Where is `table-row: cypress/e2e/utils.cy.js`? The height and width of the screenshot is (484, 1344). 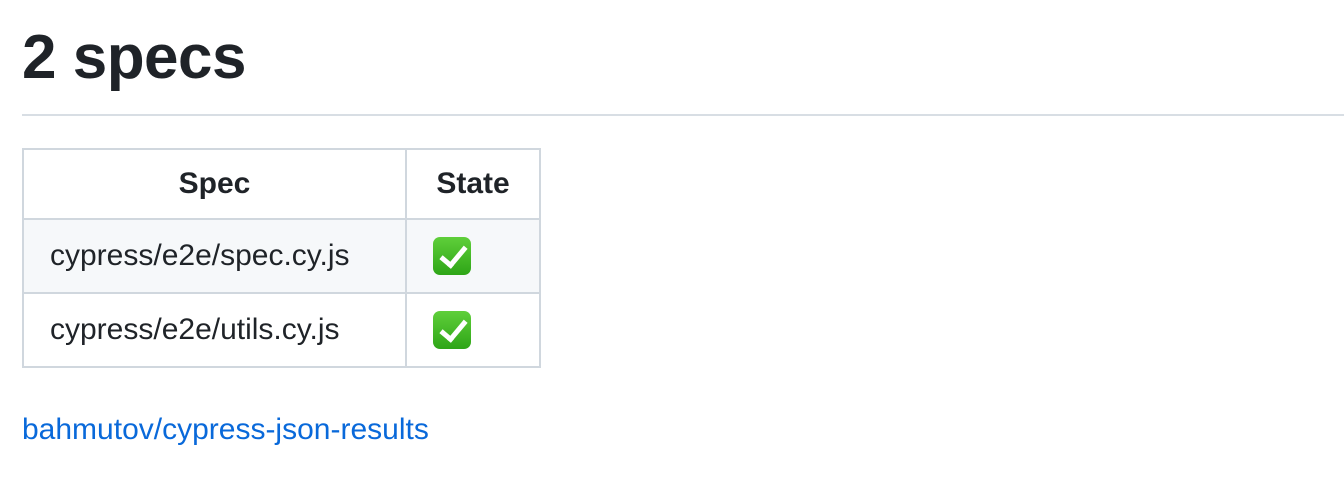
table-row: cypress/e2e/utils.cy.js is located at coordinates (281, 330).